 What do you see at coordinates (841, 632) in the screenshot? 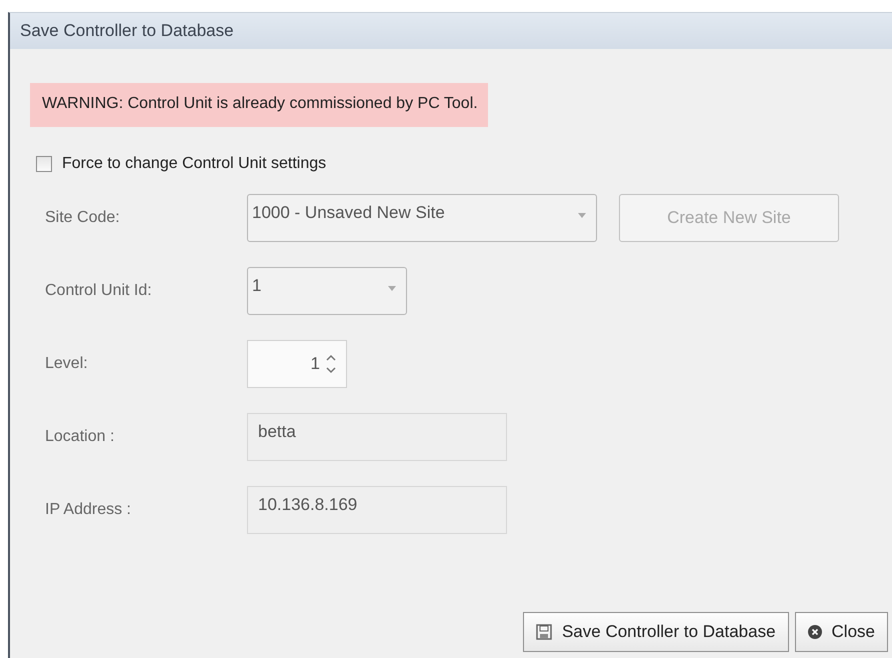
I see `close-button: Close` at bounding box center [841, 632].